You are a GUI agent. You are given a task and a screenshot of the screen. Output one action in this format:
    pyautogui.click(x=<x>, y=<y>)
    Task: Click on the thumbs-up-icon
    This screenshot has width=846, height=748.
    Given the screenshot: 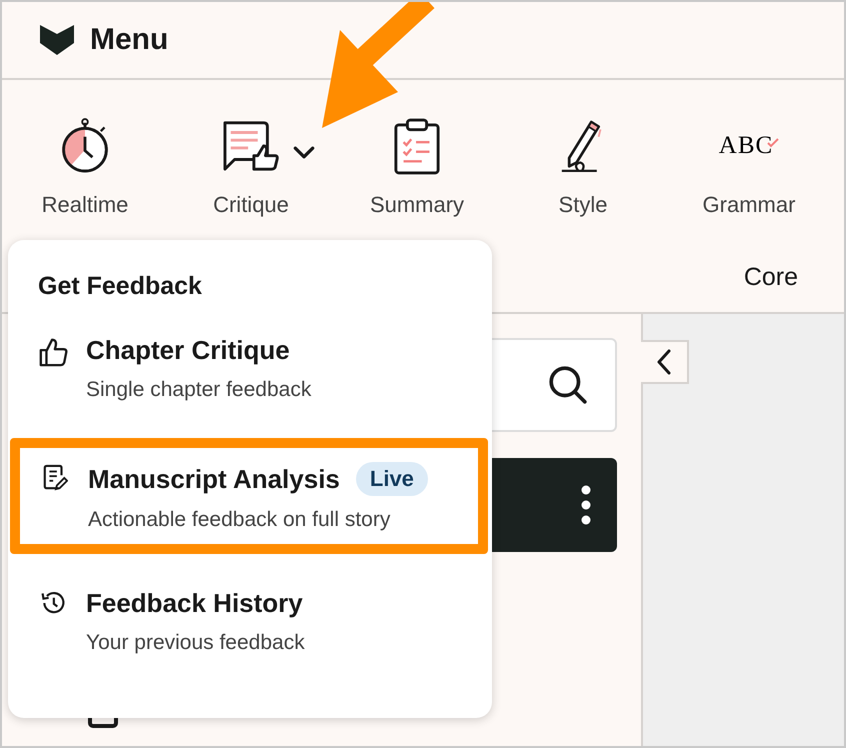 What is the action you would take?
    pyautogui.click(x=53, y=352)
    